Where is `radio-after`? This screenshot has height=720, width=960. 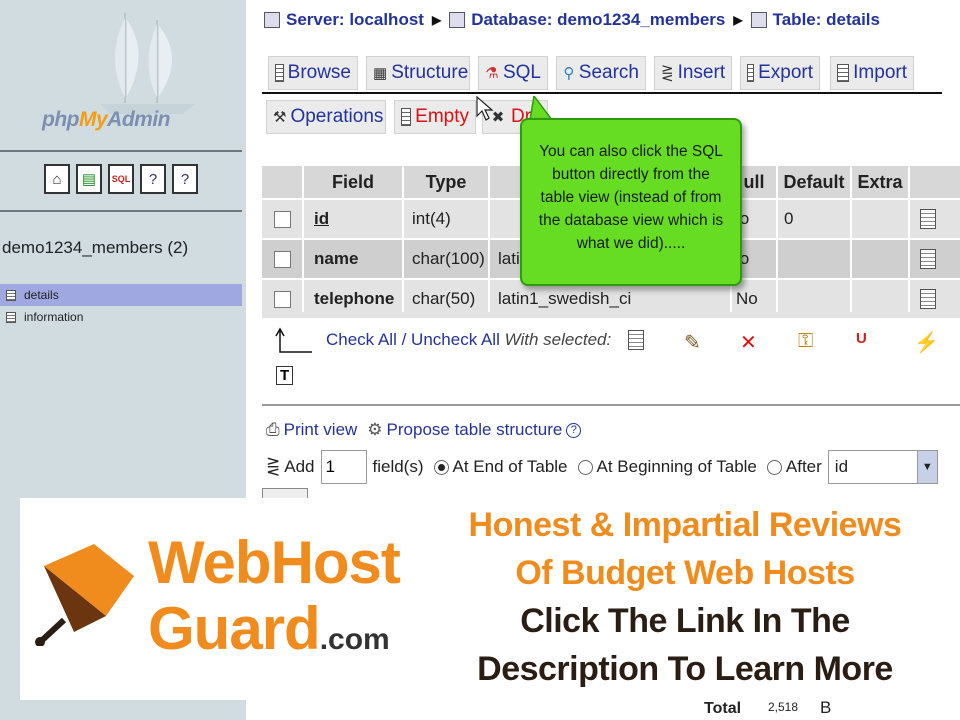
radio-after is located at coordinates (774, 467).